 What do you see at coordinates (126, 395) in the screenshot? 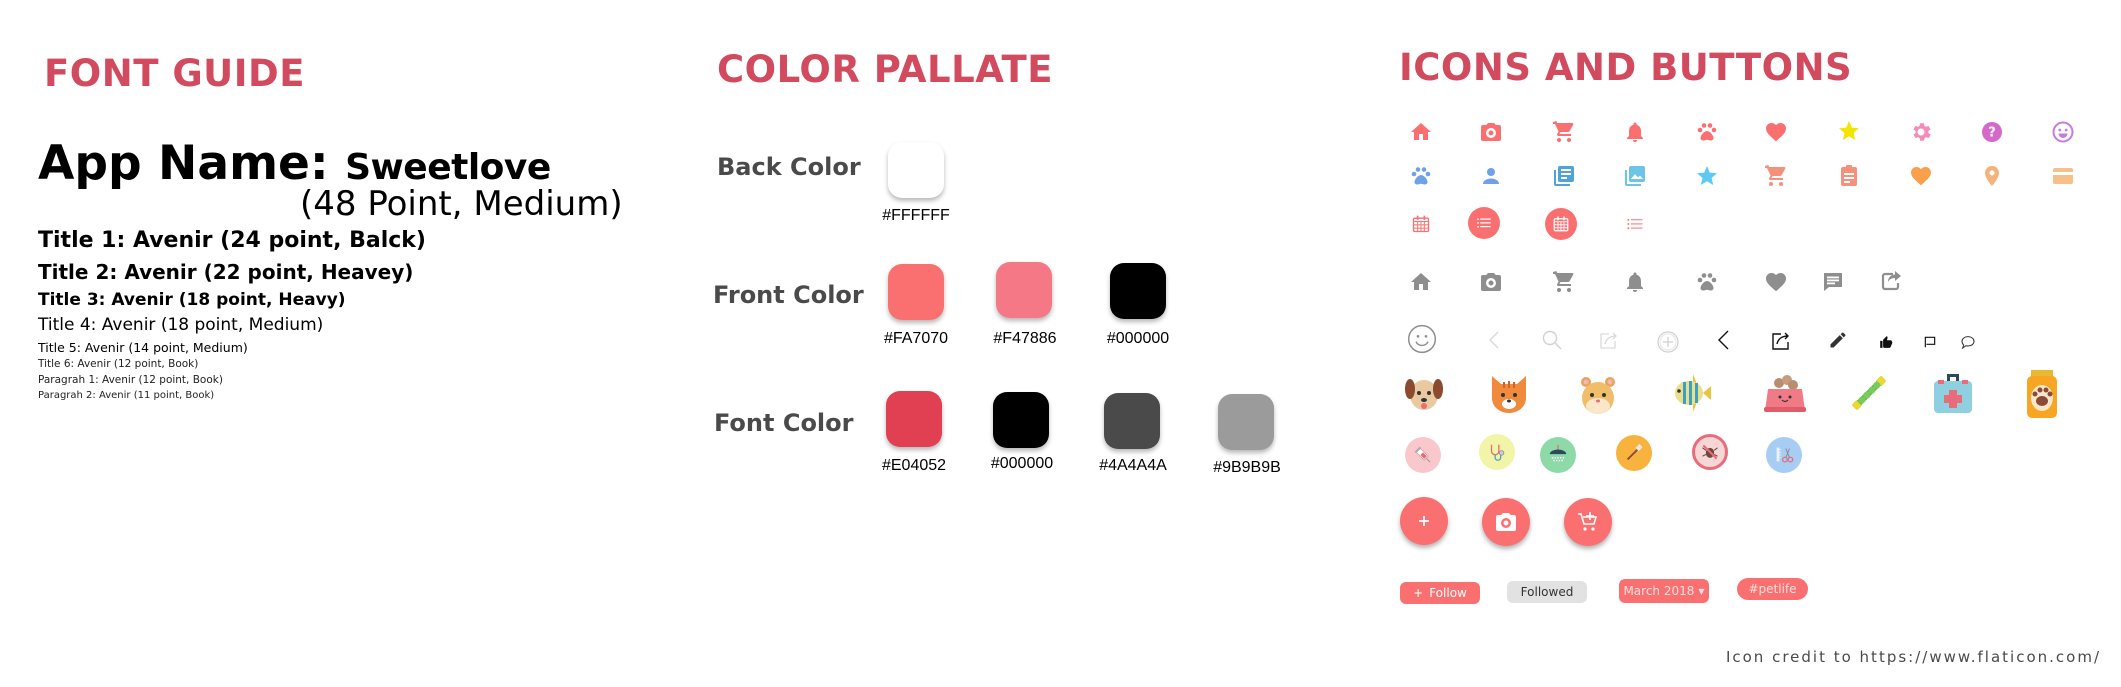
I see `font-style-paragraph-2: Paragrah 2: Avenir (11 point, Book)` at bounding box center [126, 395].